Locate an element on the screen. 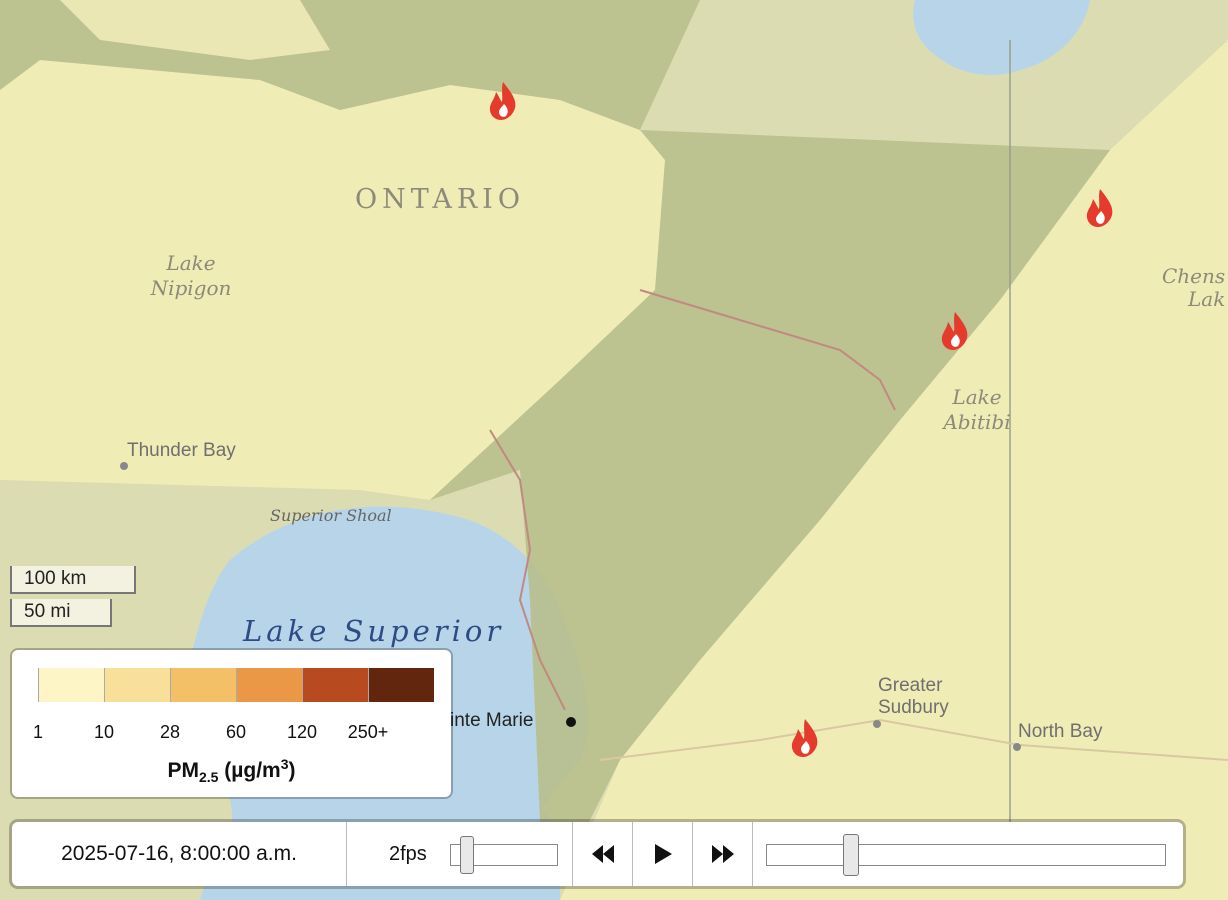 This screenshot has height=900, width=1228. play-button is located at coordinates (663, 854).